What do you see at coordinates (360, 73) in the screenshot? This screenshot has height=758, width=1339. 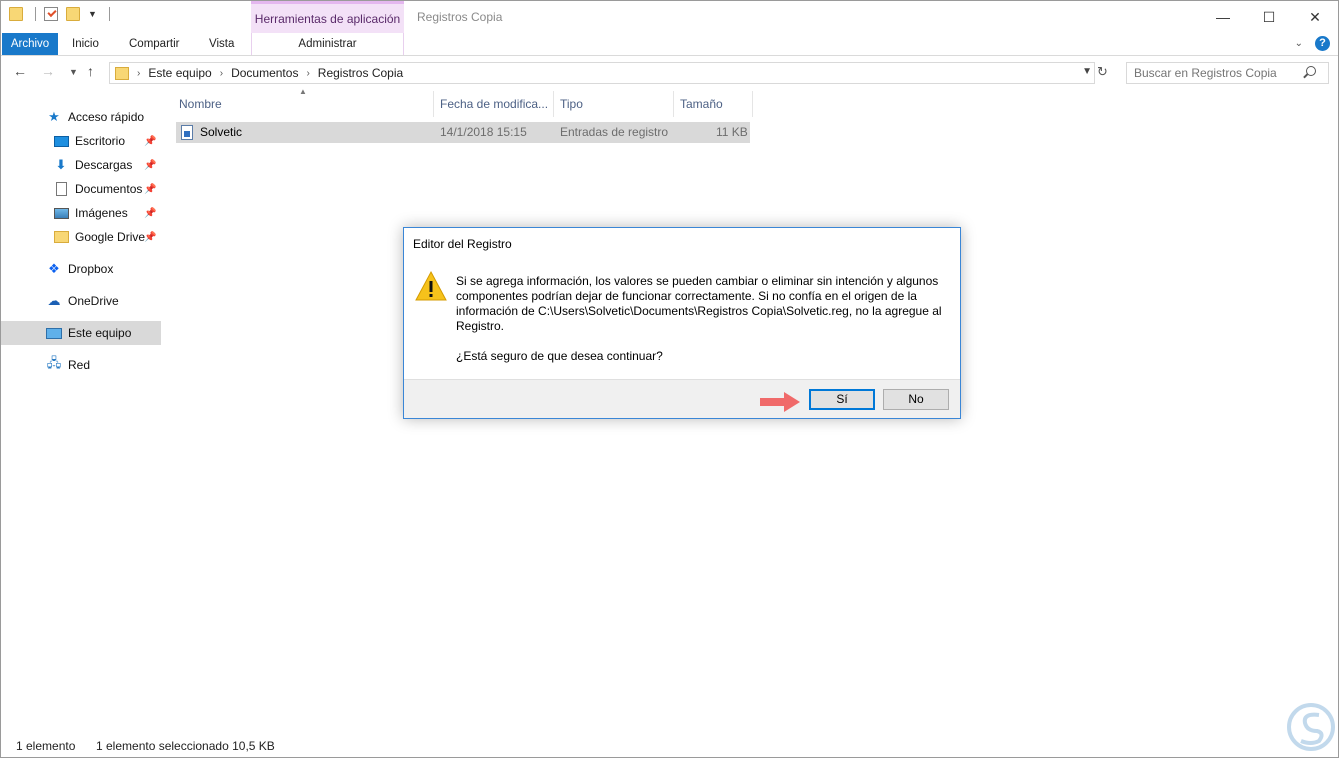 I see `breadcrumb-registros-copia: Registros Copia` at bounding box center [360, 73].